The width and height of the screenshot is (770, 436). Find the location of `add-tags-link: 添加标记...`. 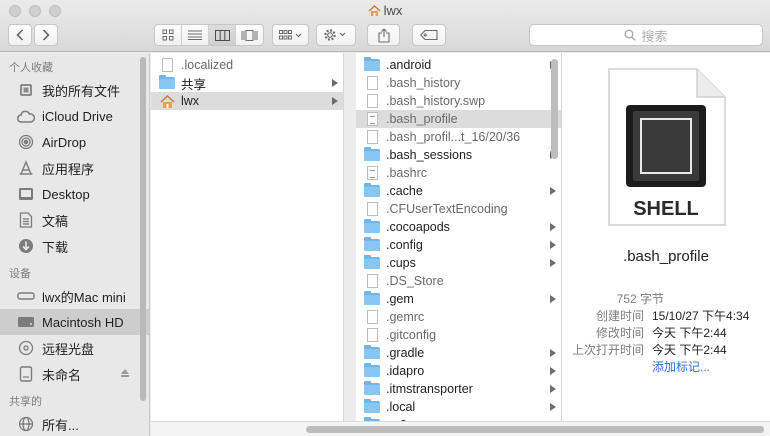

add-tags-link: 添加标记... is located at coordinates (681, 366).